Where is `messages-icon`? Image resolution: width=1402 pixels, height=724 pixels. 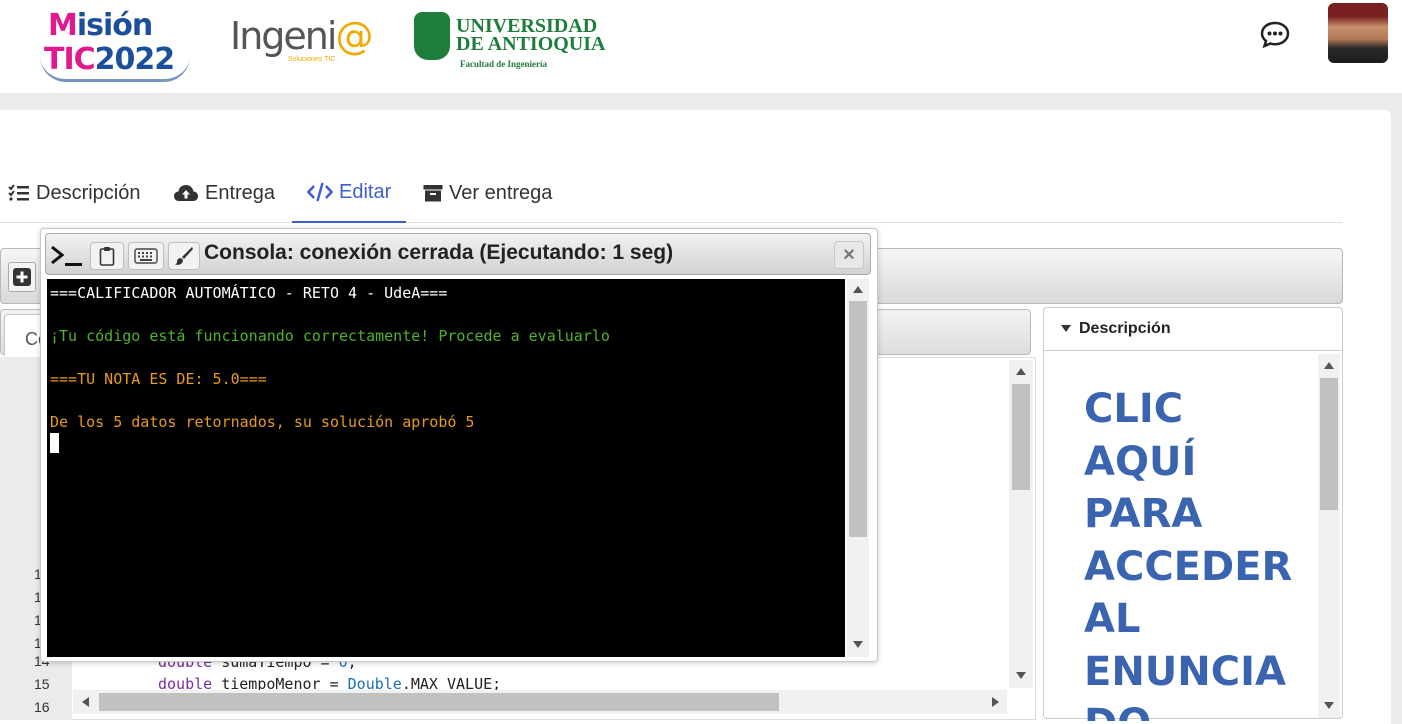 messages-icon is located at coordinates (1275, 34).